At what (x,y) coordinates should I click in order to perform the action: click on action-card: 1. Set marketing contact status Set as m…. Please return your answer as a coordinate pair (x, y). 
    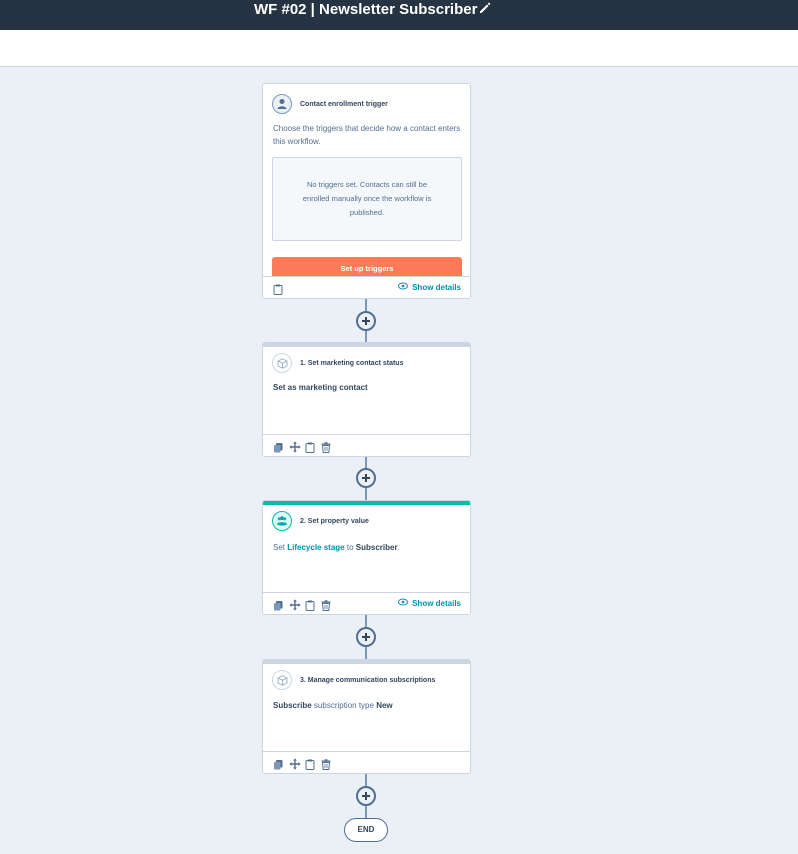
    Looking at the image, I should click on (366, 399).